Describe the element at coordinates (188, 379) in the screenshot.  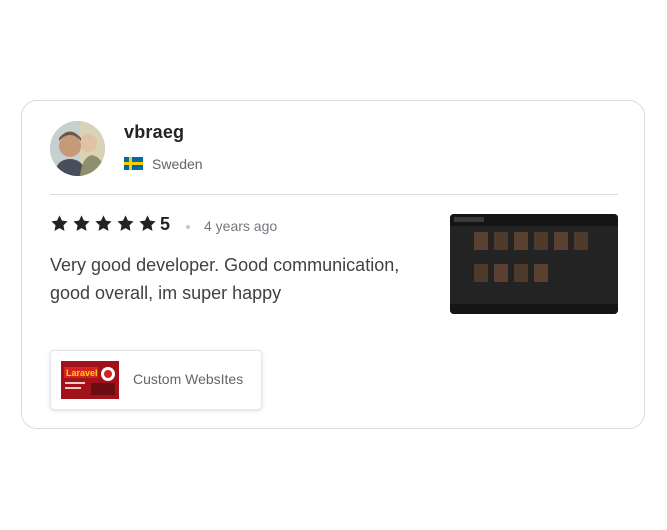
I see `gig-title: Custom WebsItes` at that location.